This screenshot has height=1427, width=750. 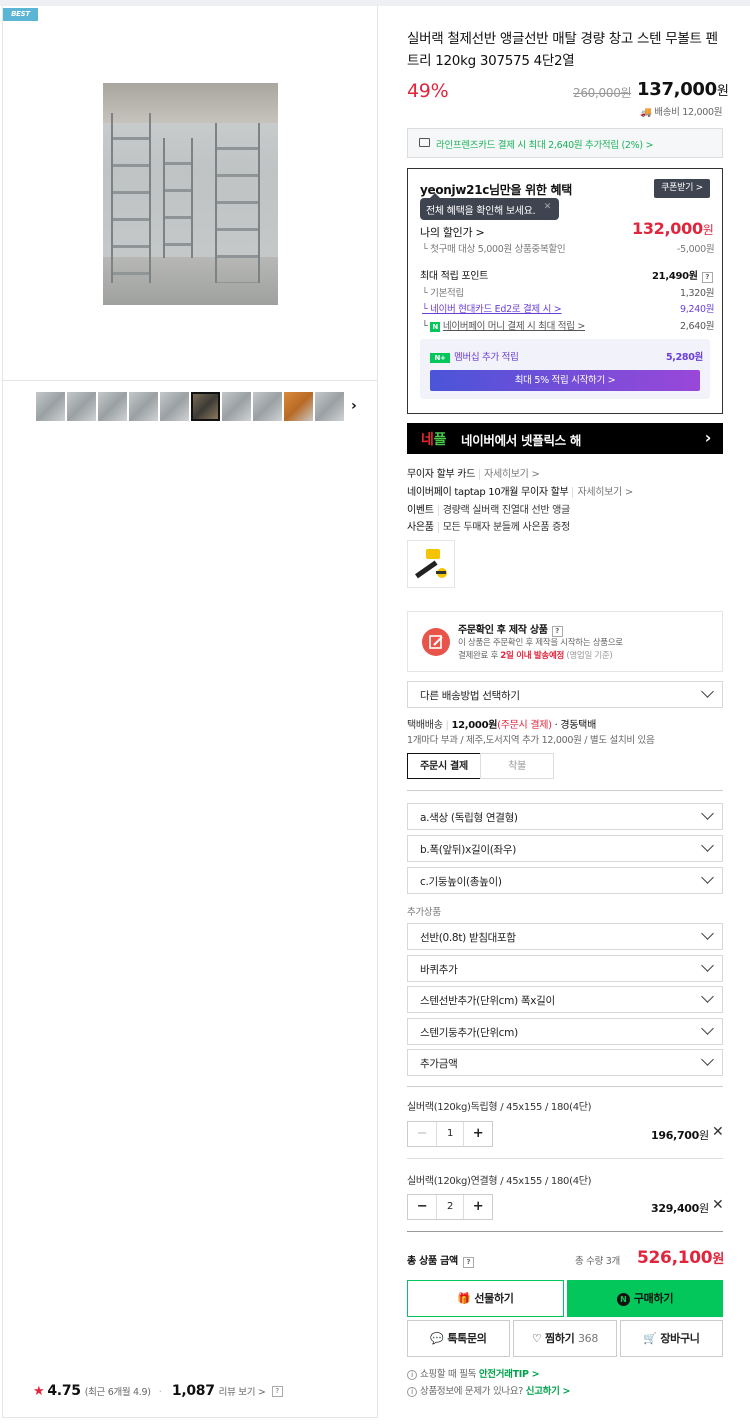 What do you see at coordinates (440, 358) in the screenshot?
I see `naver-plus-icon: N+` at bounding box center [440, 358].